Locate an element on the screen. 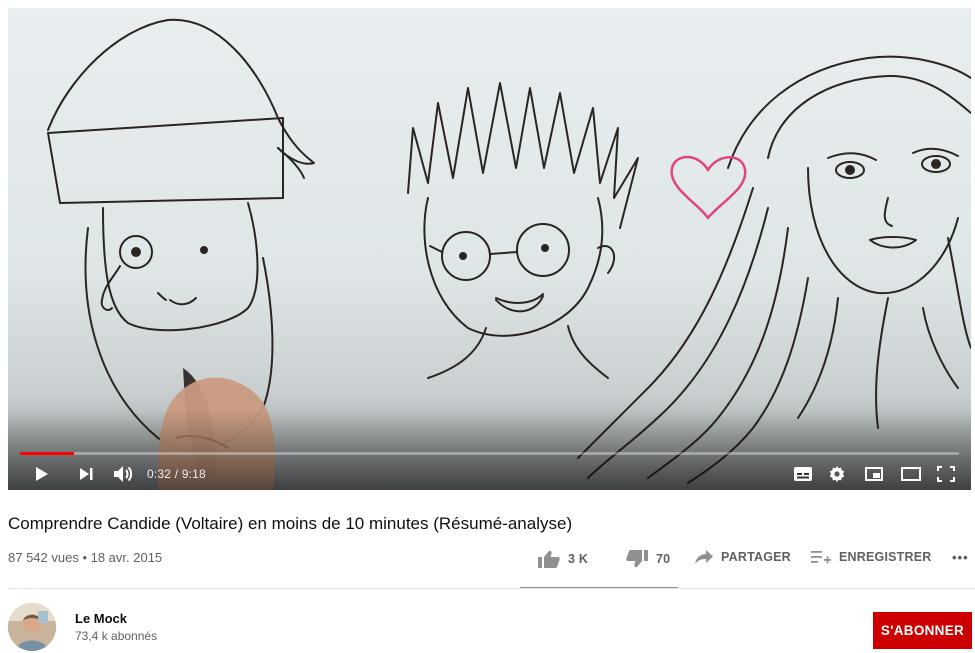 This screenshot has width=975, height=653. volume-icon is located at coordinates (123, 474).